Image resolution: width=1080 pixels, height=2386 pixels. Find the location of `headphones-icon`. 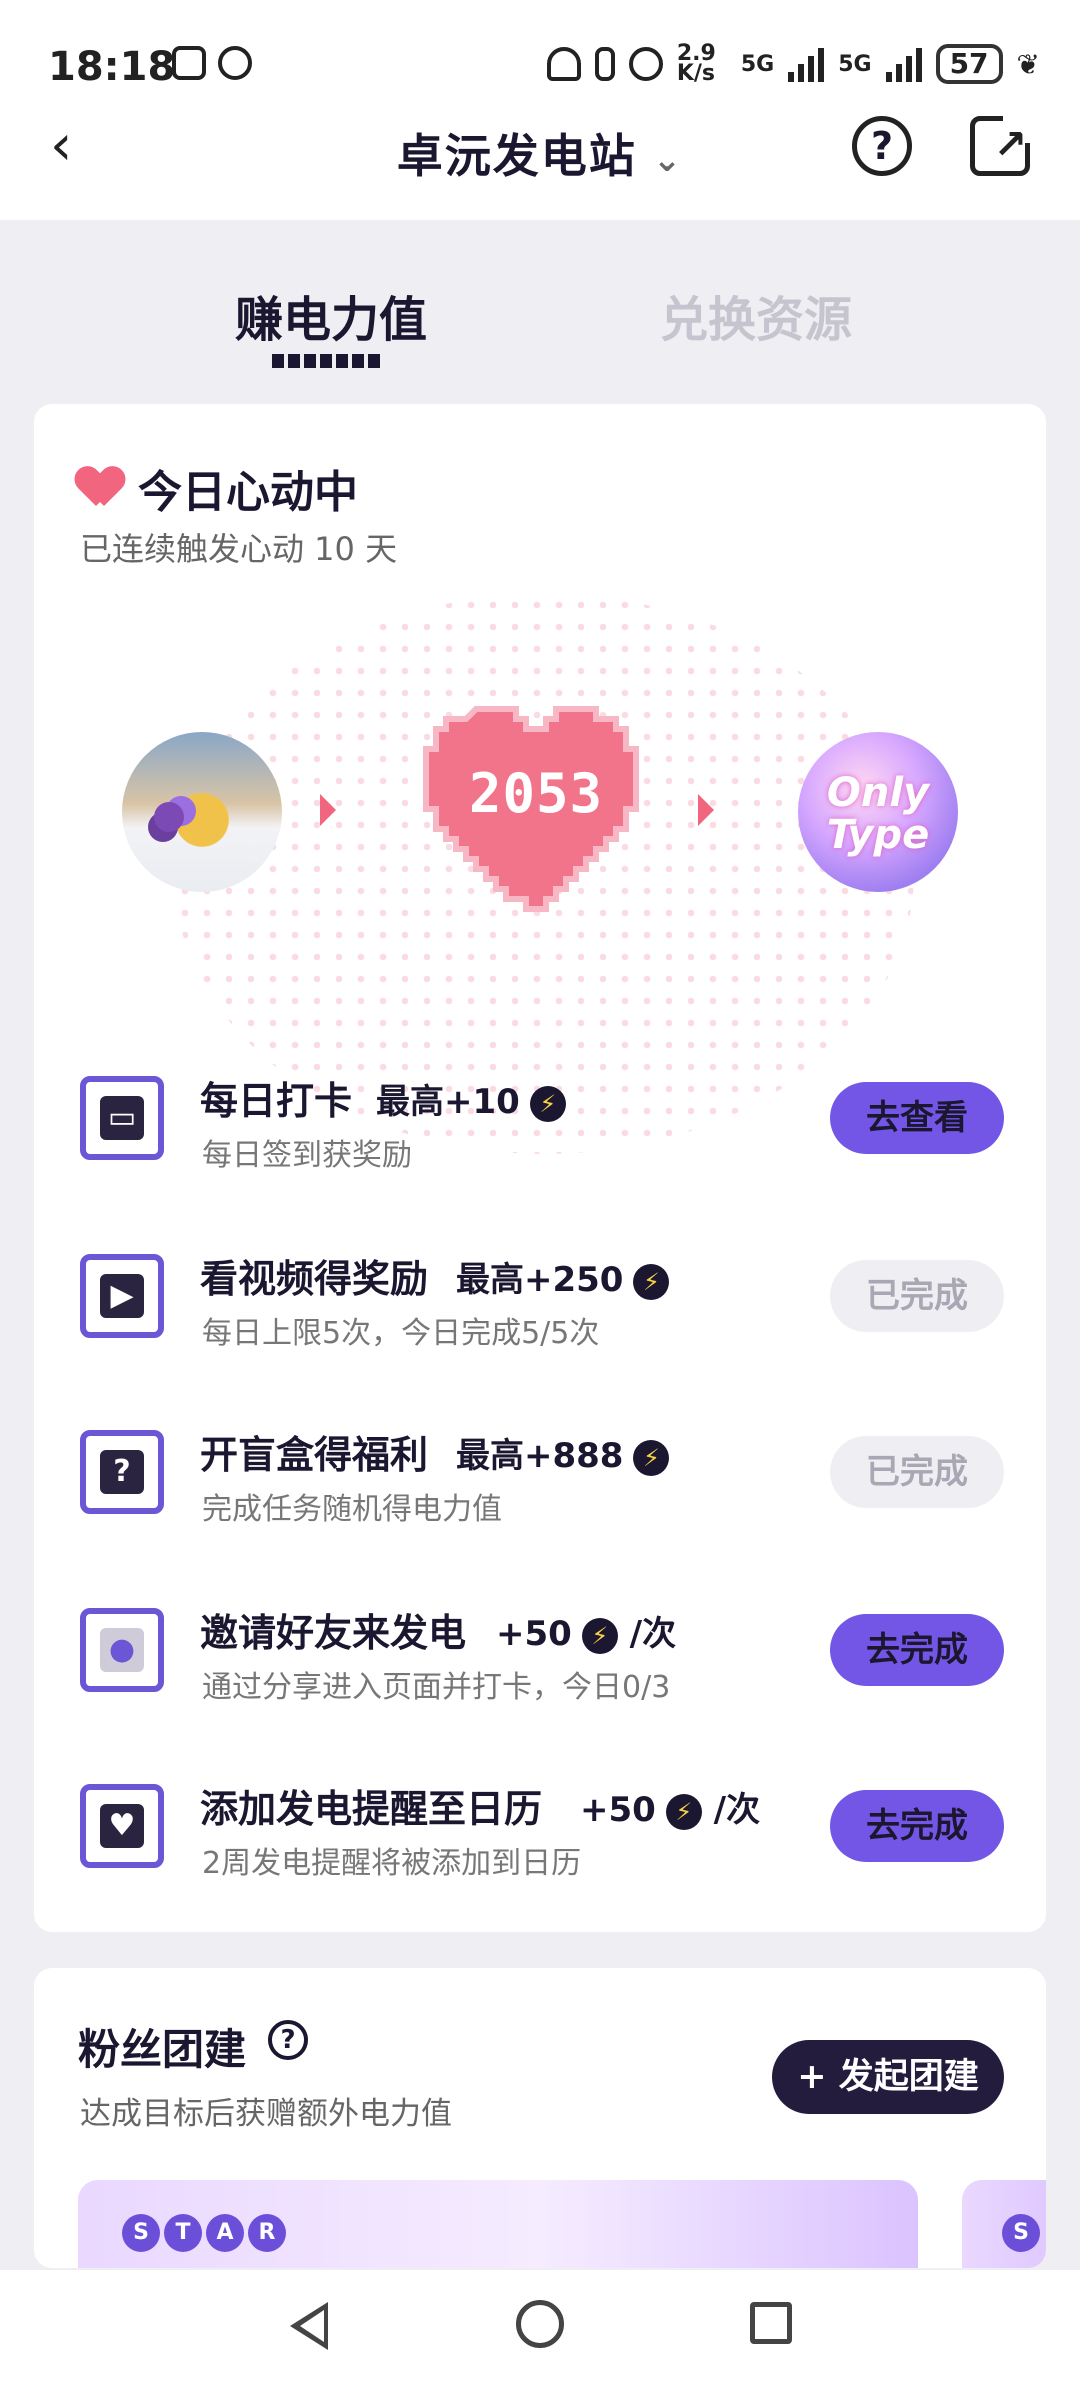

headphones-icon is located at coordinates (563, 64).